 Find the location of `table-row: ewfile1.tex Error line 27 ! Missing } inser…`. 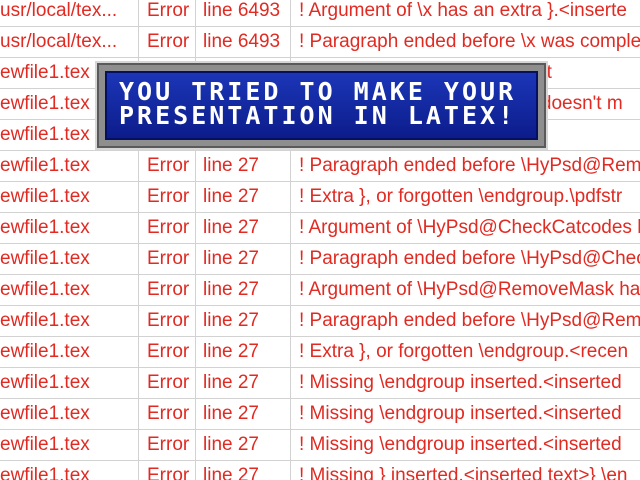

table-row: ewfile1.tex Error line 27 ! Missing } inser… is located at coordinates (320, 470).